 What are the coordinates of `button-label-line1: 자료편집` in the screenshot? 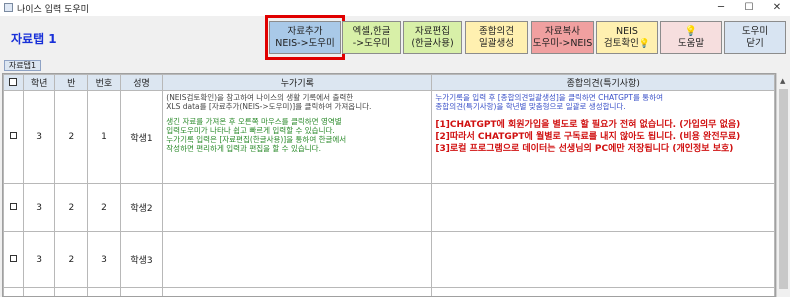 It's located at (432, 31).